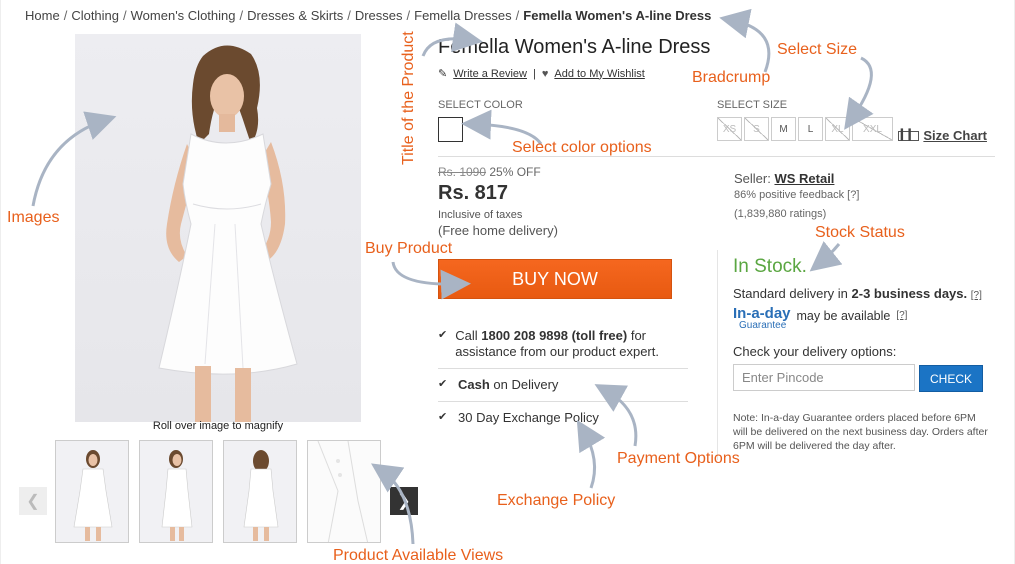 Image resolution: width=1015 pixels, height=564 pixels. What do you see at coordinates (480, 215) in the screenshot?
I see `tax-note: Inclusive of taxes` at bounding box center [480, 215].